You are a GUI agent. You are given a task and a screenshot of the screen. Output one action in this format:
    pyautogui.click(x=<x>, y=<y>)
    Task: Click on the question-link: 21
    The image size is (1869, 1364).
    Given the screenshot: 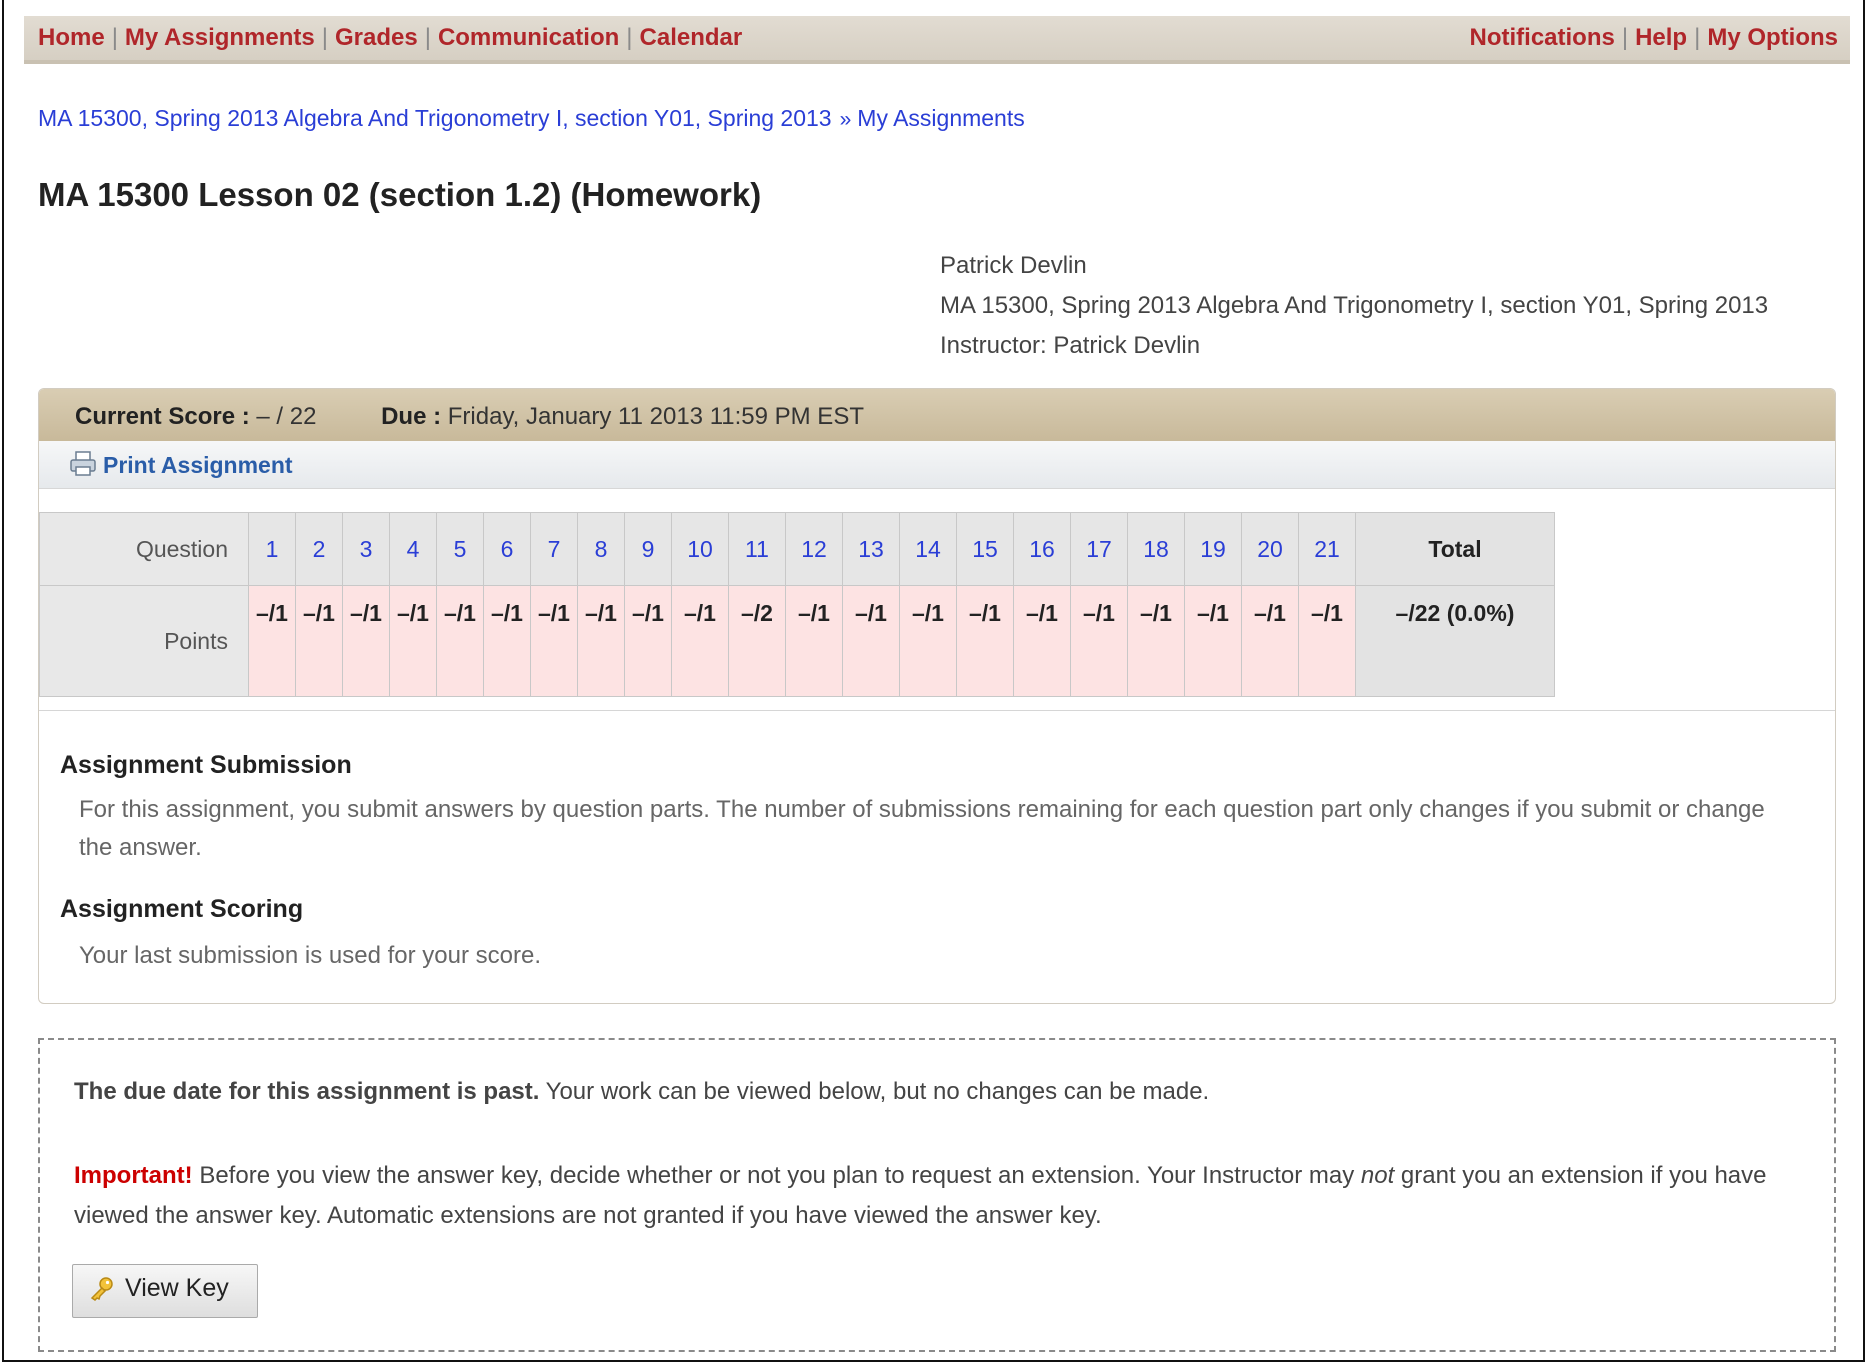 What is the action you would take?
    pyautogui.click(x=1327, y=549)
    